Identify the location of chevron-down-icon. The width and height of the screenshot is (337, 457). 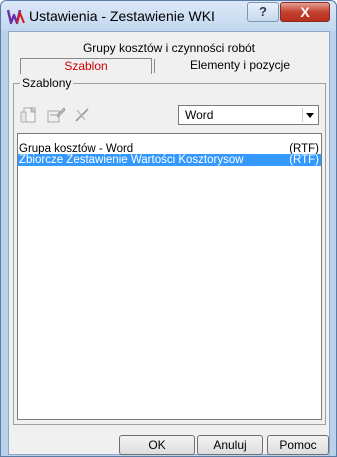
(309, 115).